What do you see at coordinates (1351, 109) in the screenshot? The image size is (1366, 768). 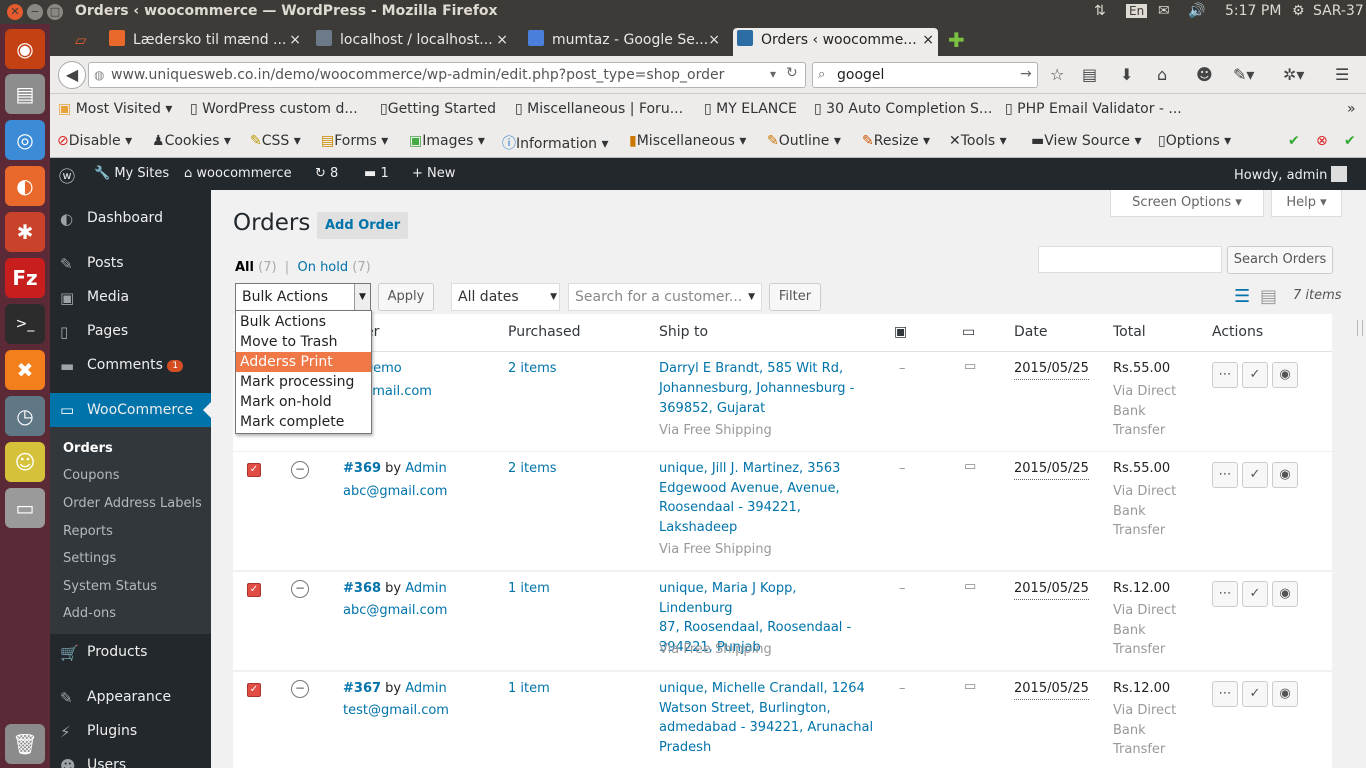 I see `bookmarks-overflow-icon: »` at bounding box center [1351, 109].